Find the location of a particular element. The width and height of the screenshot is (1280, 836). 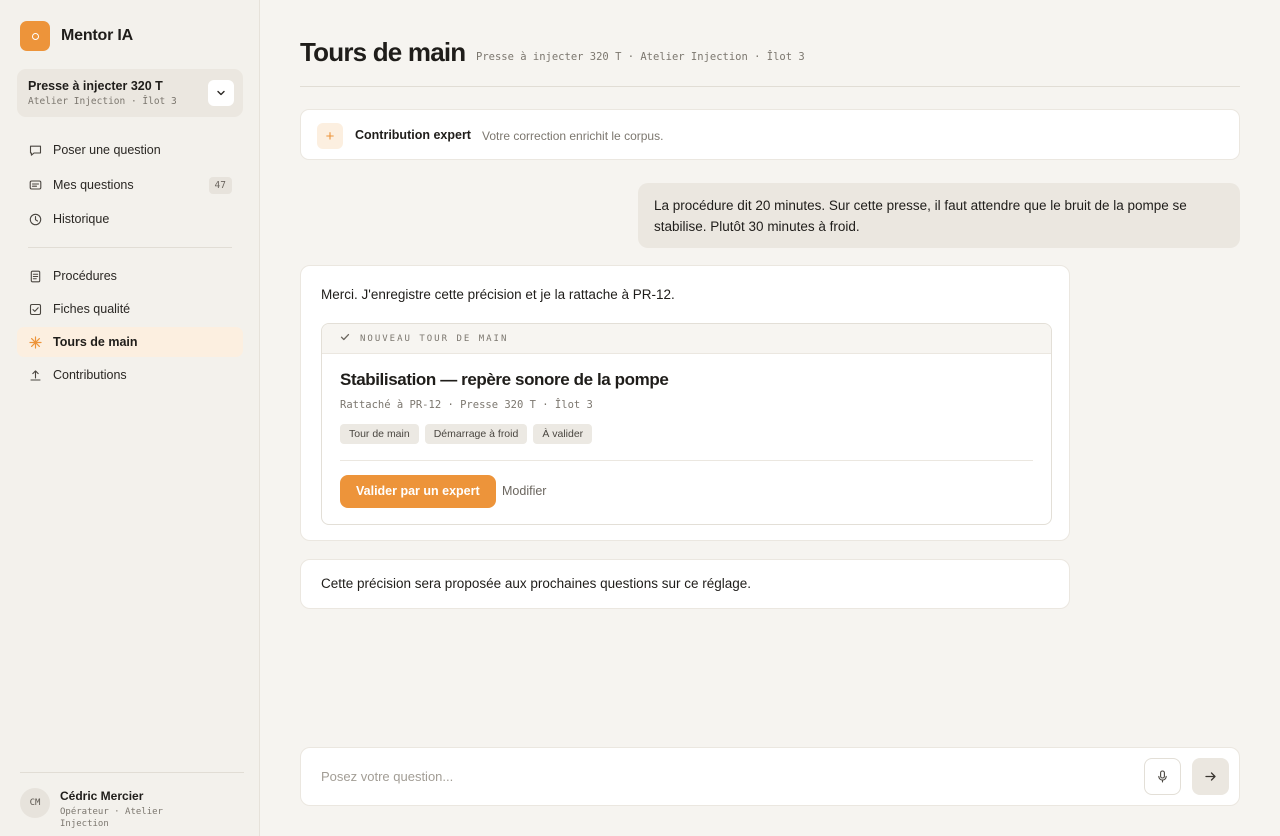

nav-item-label: Historique is located at coordinates (81, 219).